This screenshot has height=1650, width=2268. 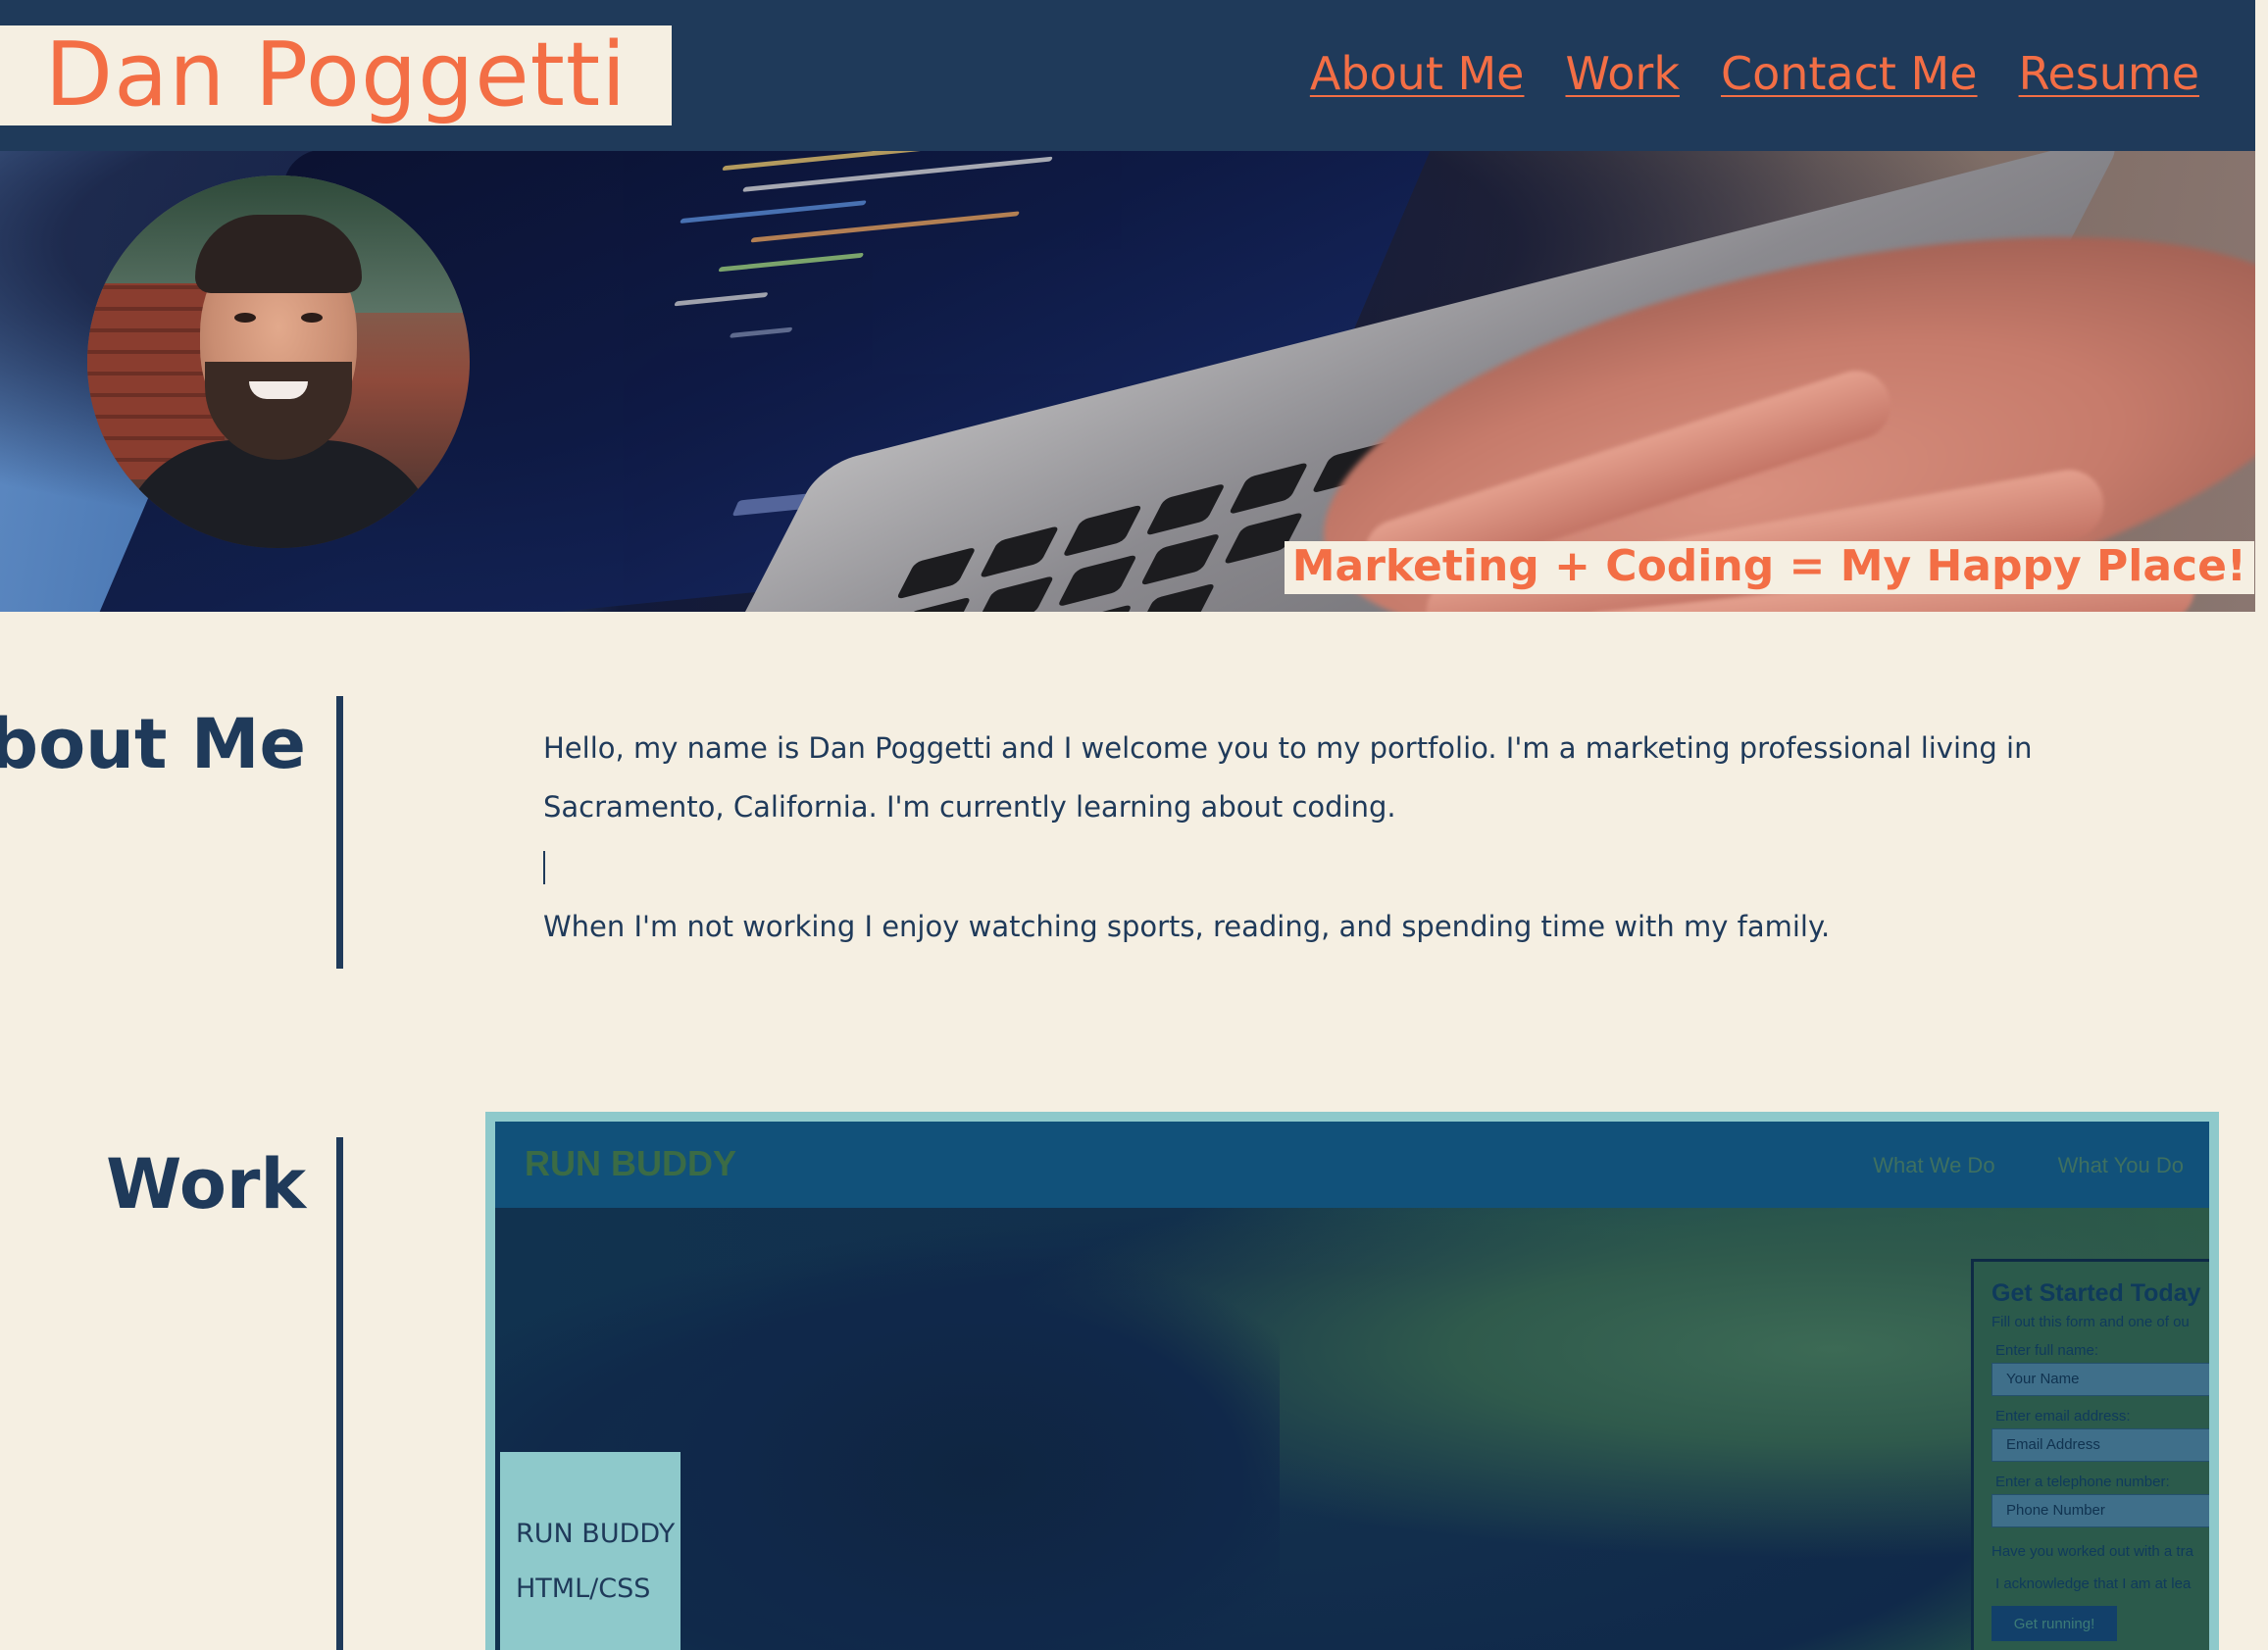 I want to click on preview-name-field: Your Name, so click(x=2100, y=1379).